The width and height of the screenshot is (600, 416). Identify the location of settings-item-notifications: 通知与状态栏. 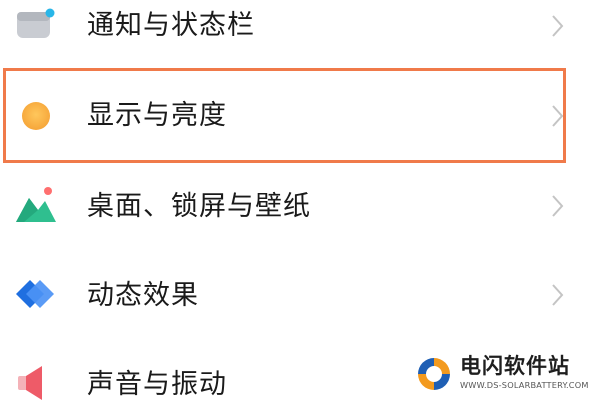
(300, 29).